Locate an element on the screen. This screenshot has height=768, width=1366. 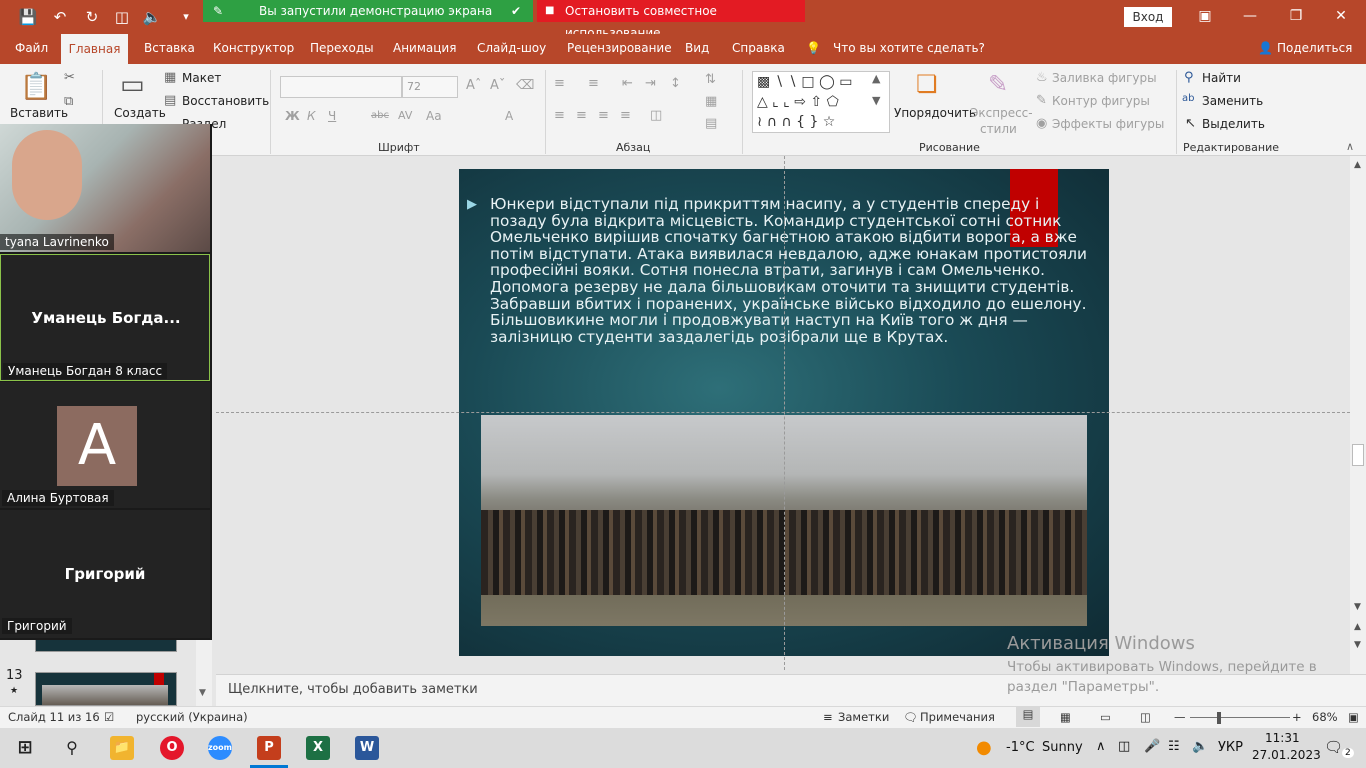
fit-to-window-icon: ▣ is located at coordinates (1353, 717).